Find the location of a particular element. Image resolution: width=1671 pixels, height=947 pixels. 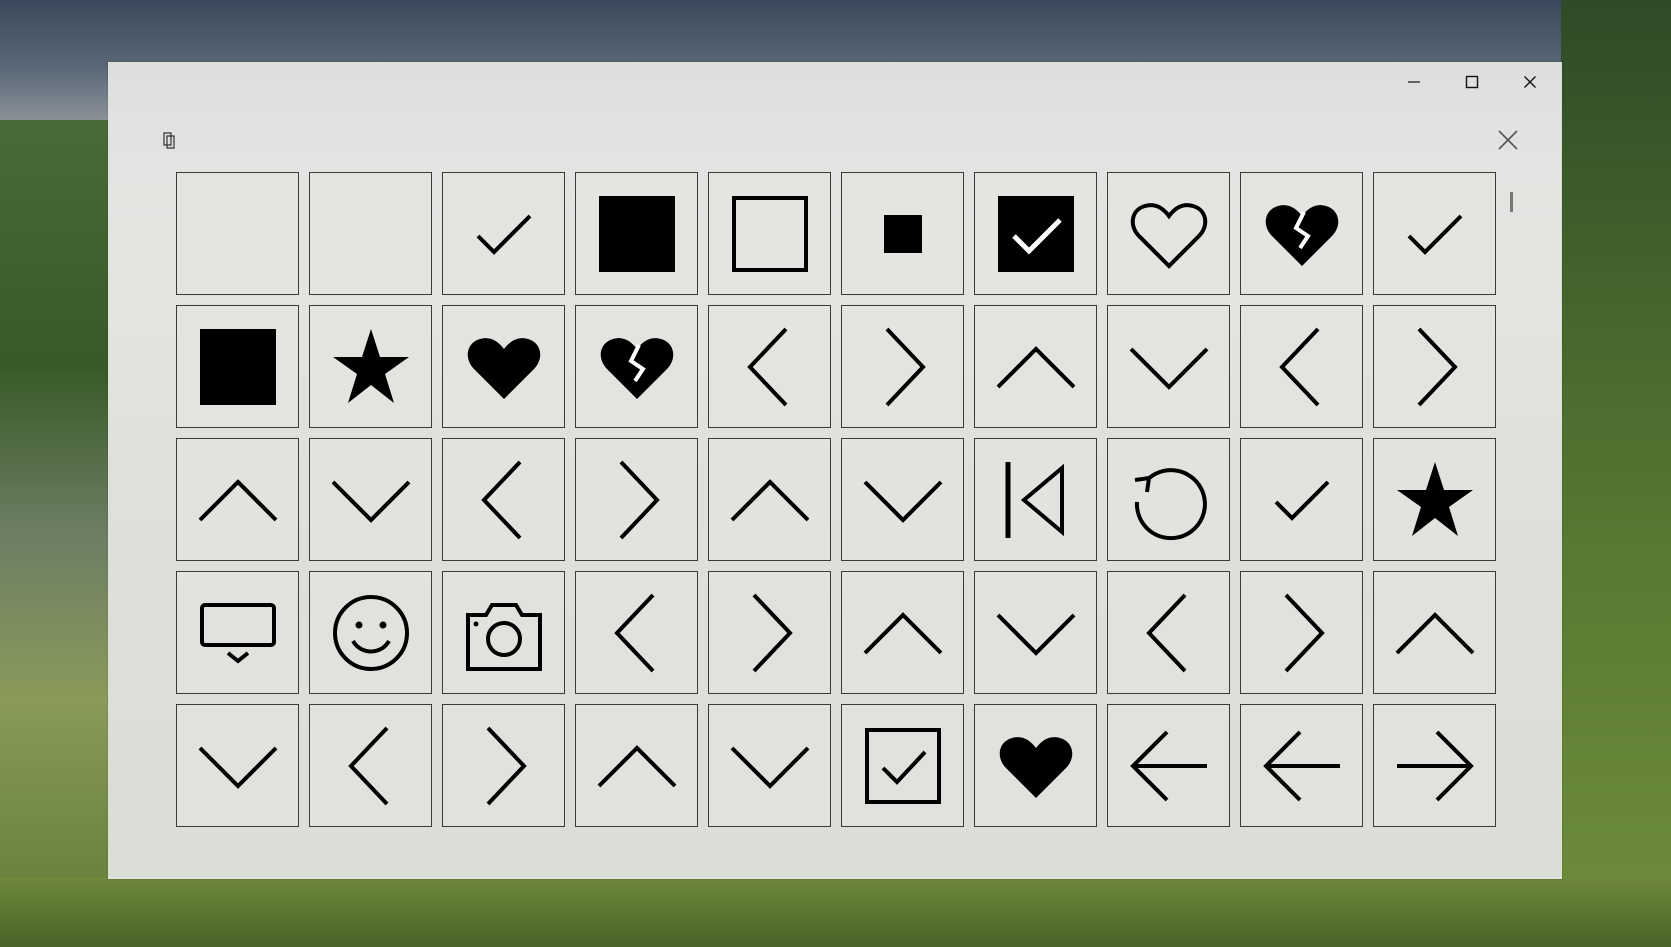

wallpaper-left is located at coordinates (54, 533).